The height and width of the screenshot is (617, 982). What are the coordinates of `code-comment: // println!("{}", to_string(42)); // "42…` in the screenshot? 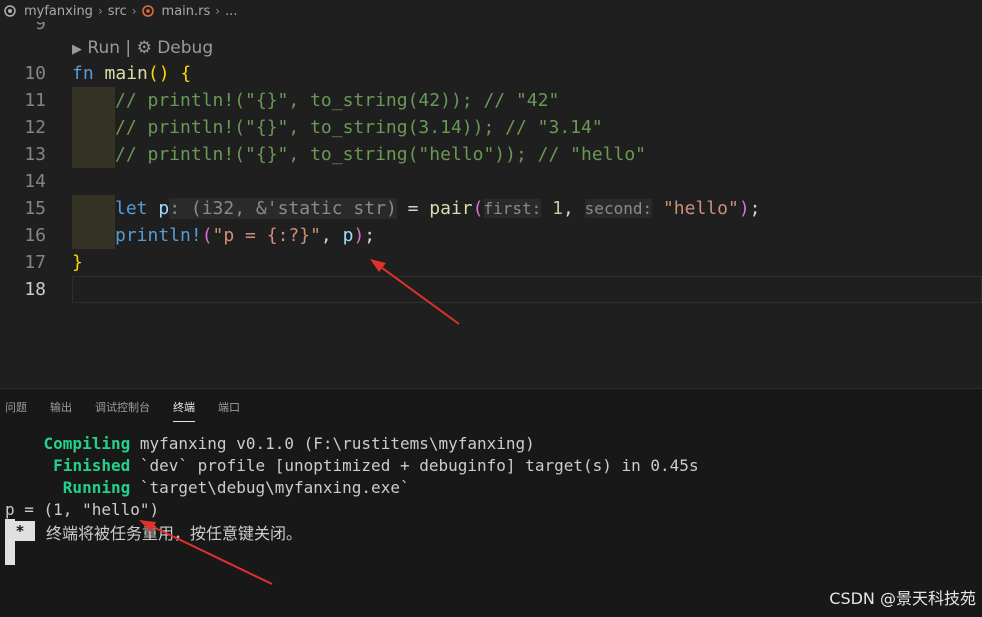 It's located at (337, 100).